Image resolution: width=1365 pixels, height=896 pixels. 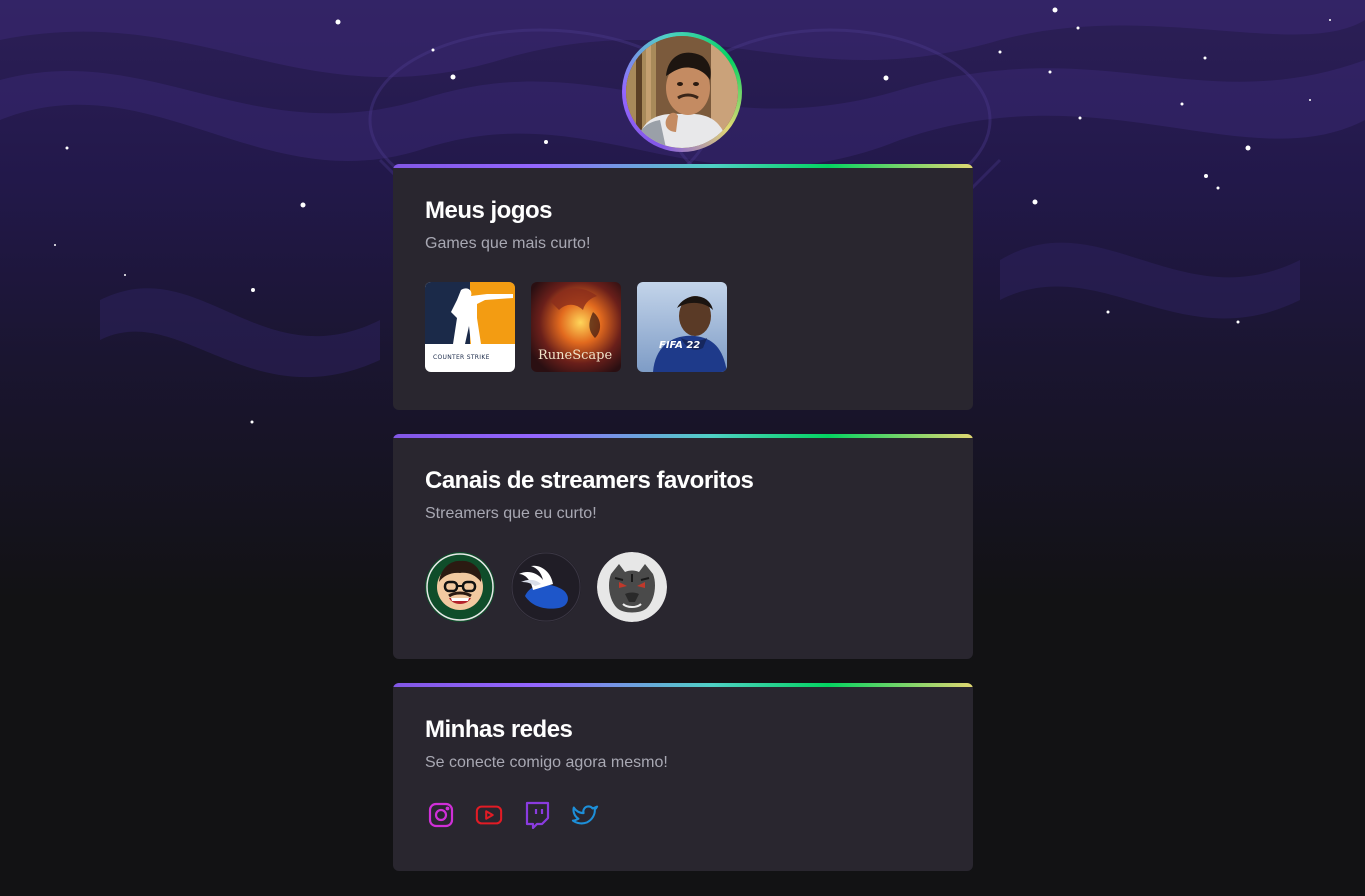 I want to click on twitter-icon, so click(x=585, y=815).